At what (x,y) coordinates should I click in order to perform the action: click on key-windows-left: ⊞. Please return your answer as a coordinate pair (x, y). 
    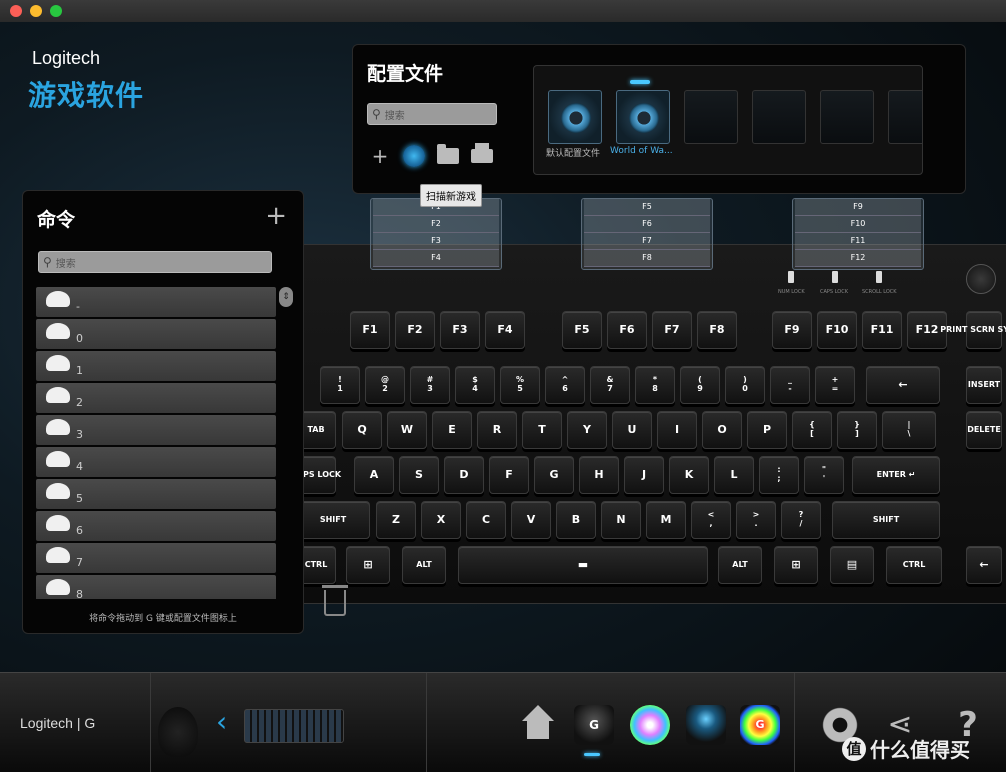
    Looking at the image, I should click on (368, 565).